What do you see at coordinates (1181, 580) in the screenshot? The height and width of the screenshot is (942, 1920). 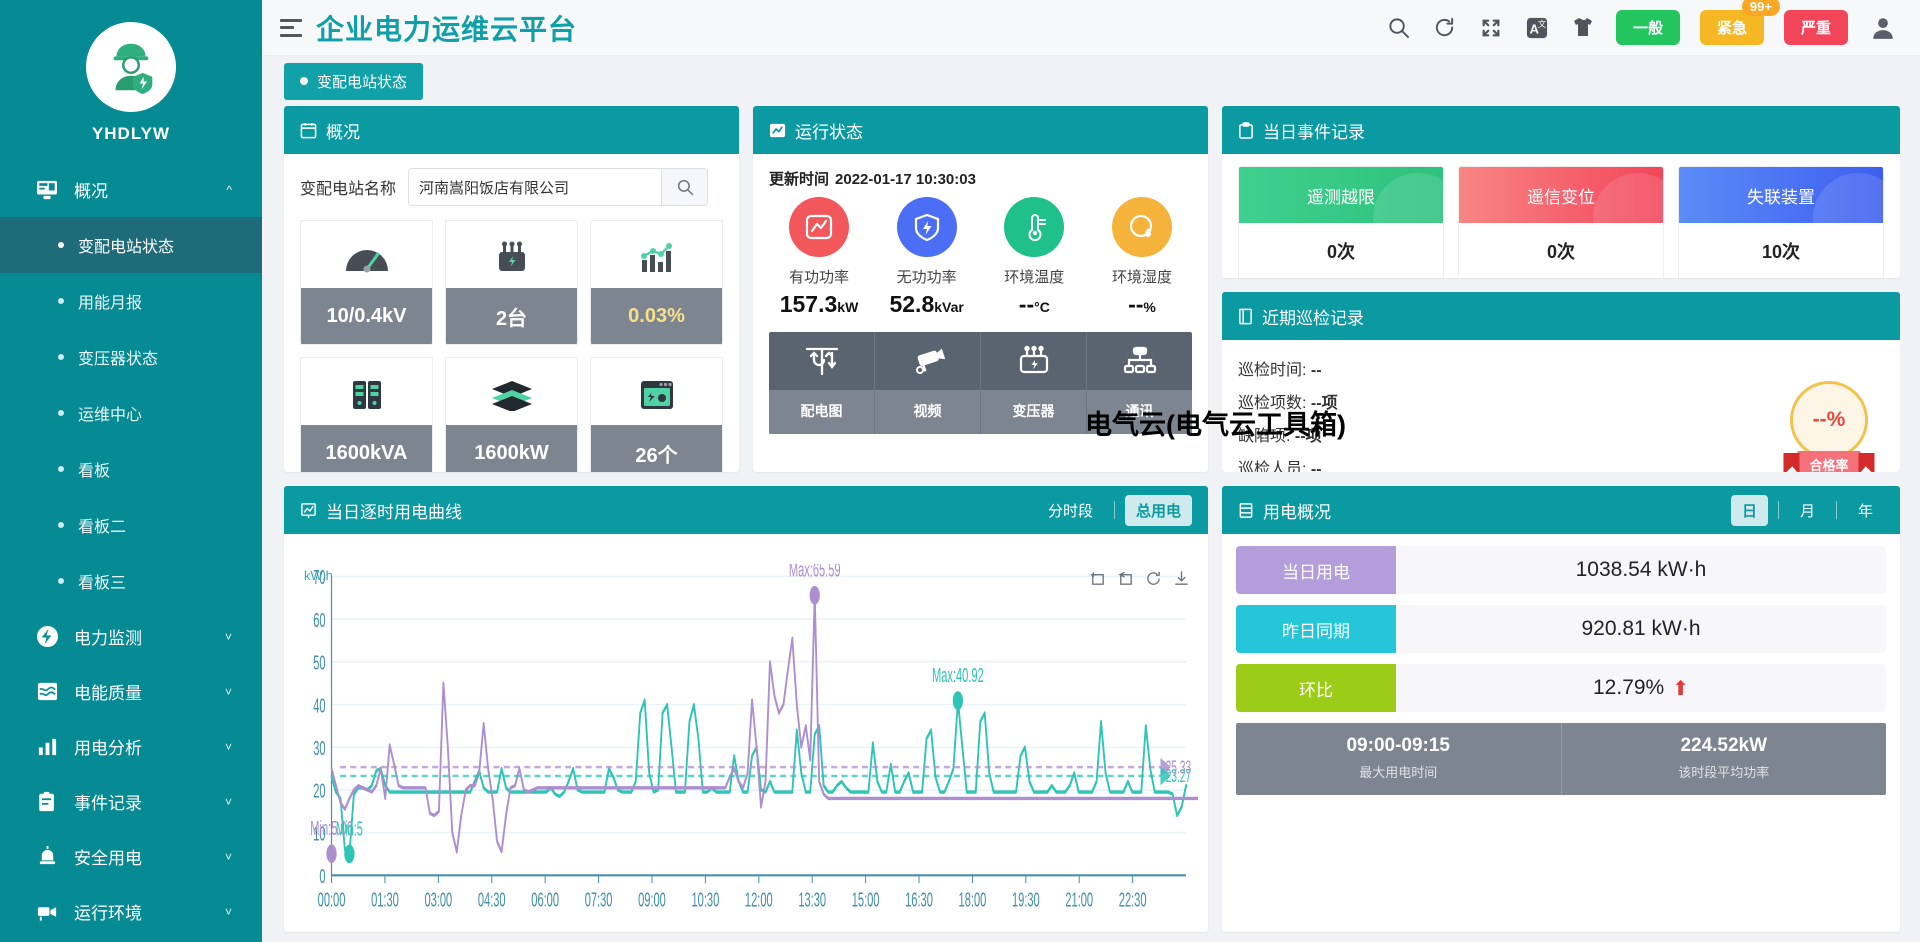 I see `download-icon` at bounding box center [1181, 580].